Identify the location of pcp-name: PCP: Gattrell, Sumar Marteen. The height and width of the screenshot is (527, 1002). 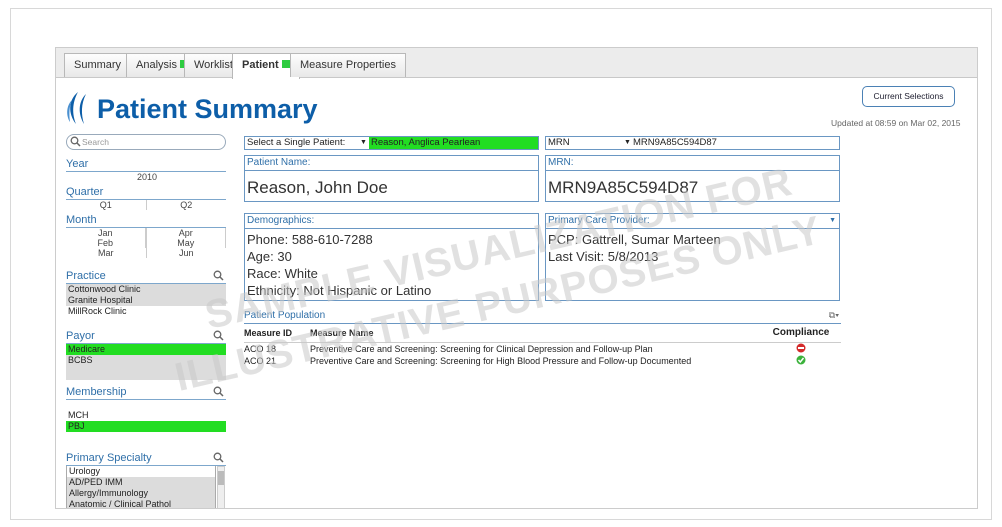
(634, 239).